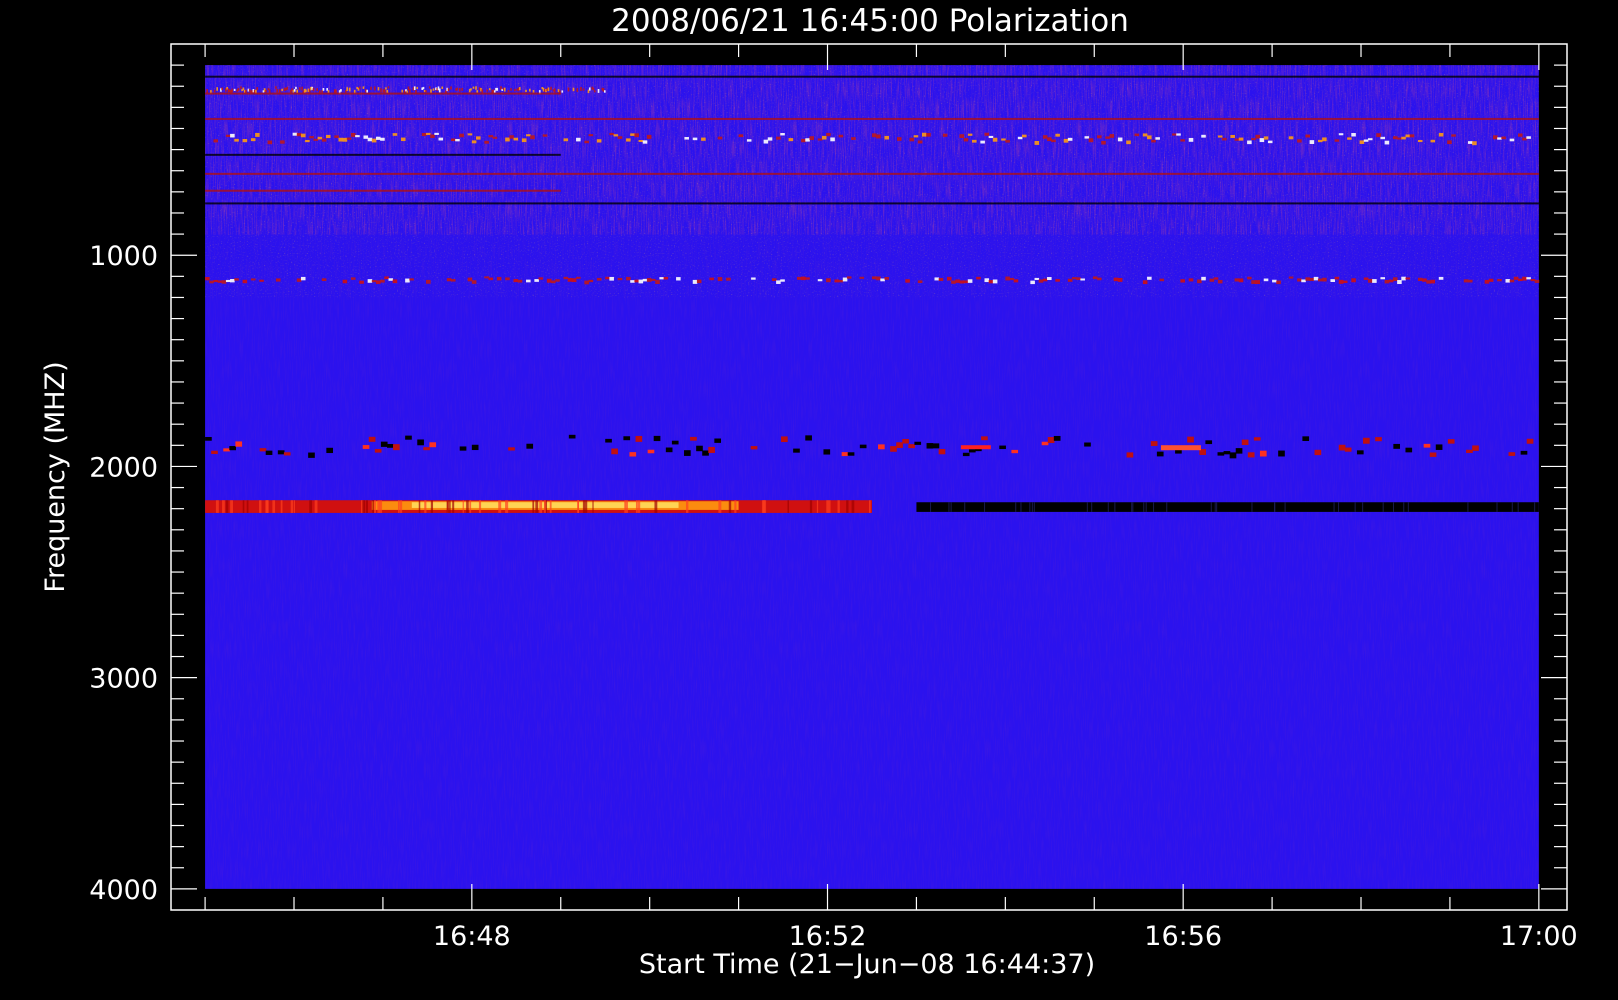  What do you see at coordinates (123, 467) in the screenshot?
I see `y-tick-label: 2000` at bounding box center [123, 467].